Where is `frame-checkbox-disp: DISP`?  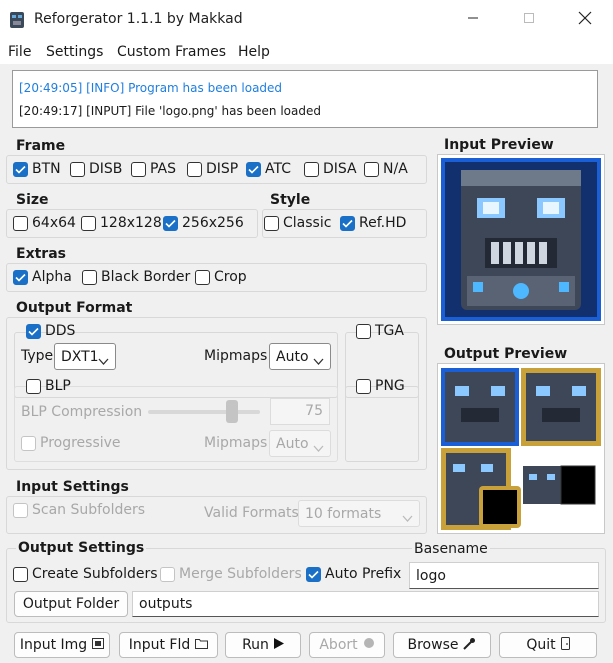
frame-checkbox-disp: DISP is located at coordinates (212, 169).